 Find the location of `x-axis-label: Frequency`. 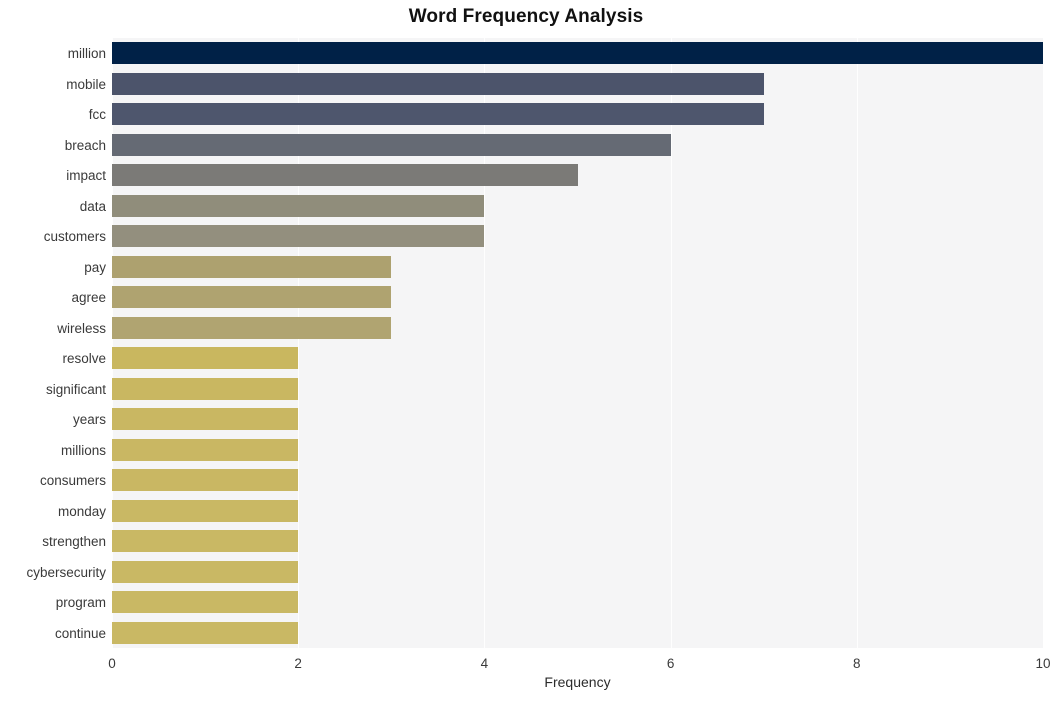

x-axis-label: Frequency is located at coordinates (577, 682).